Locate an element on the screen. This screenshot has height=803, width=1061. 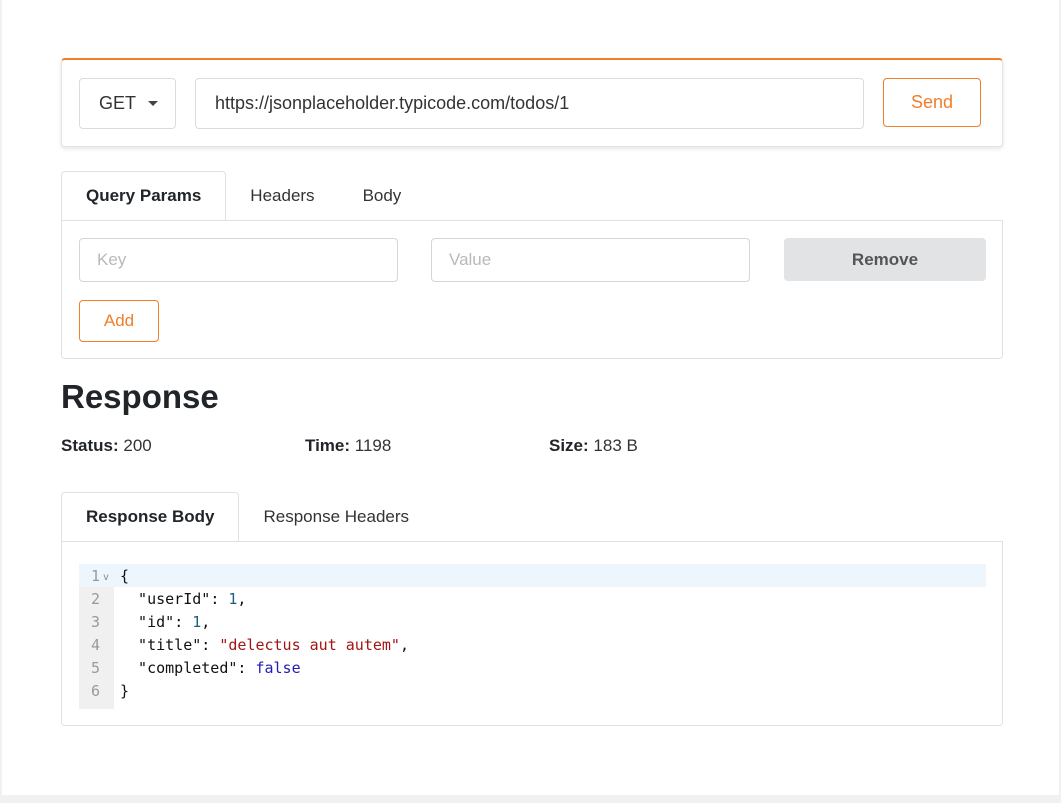
code-token-plain: } is located at coordinates (125, 690).